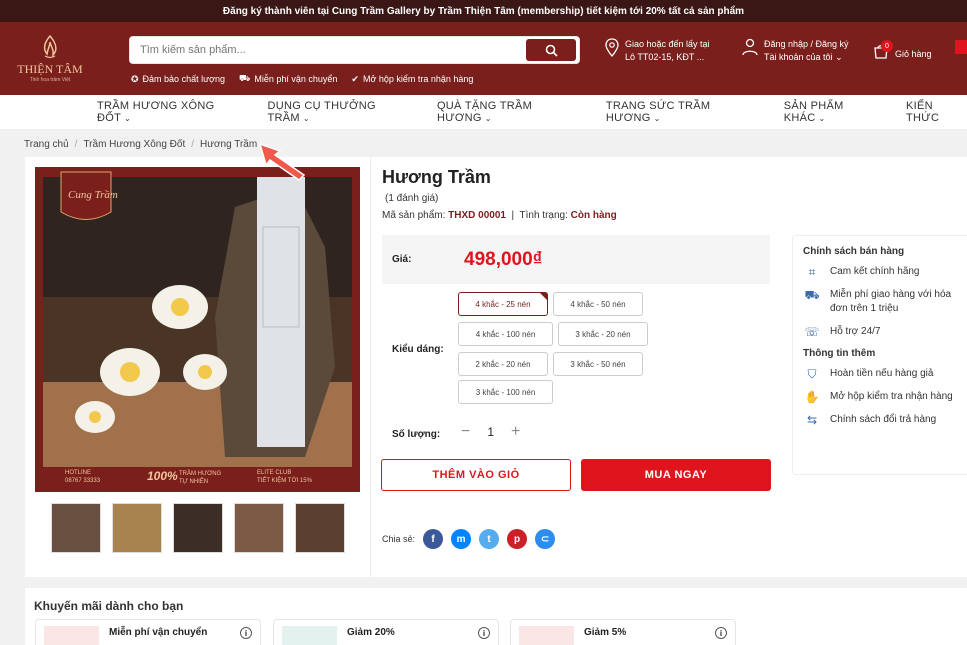 The height and width of the screenshot is (645, 967). What do you see at coordinates (603, 334) in the screenshot?
I see `variant-option: 3 khắc - 20 nén` at bounding box center [603, 334].